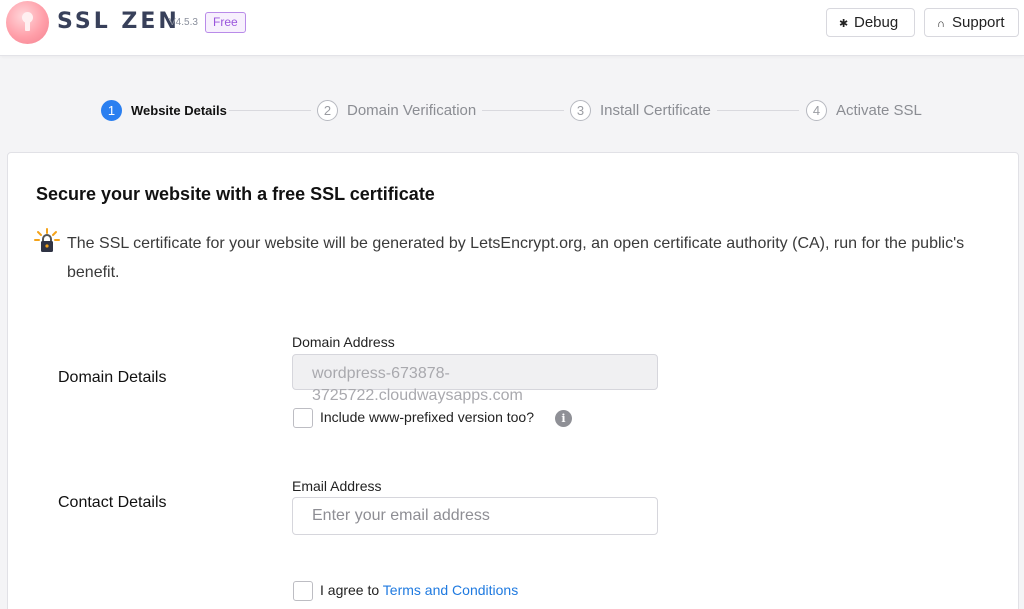 Image resolution: width=1024 pixels, height=609 pixels. Describe the element at coordinates (112, 502) in the screenshot. I see `contact-details-heading: Contact Details` at that location.